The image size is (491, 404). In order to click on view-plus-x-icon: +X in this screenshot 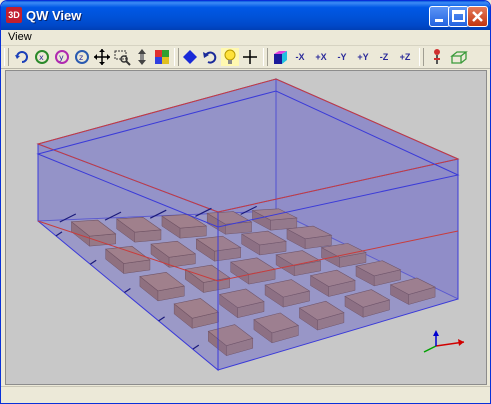, I will do `click(321, 57)`.